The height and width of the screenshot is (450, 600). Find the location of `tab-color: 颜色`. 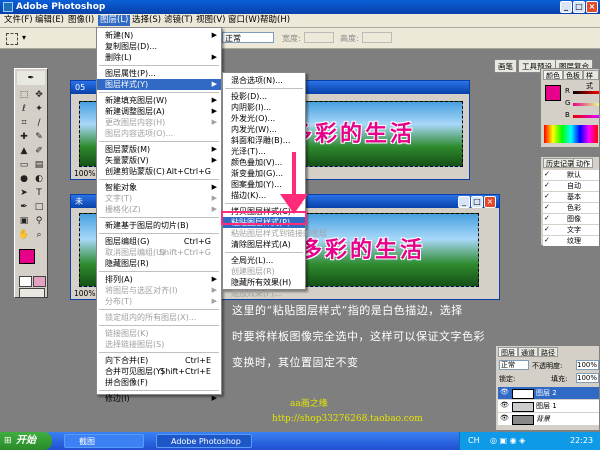

tab-color: 颜色 is located at coordinates (553, 75).